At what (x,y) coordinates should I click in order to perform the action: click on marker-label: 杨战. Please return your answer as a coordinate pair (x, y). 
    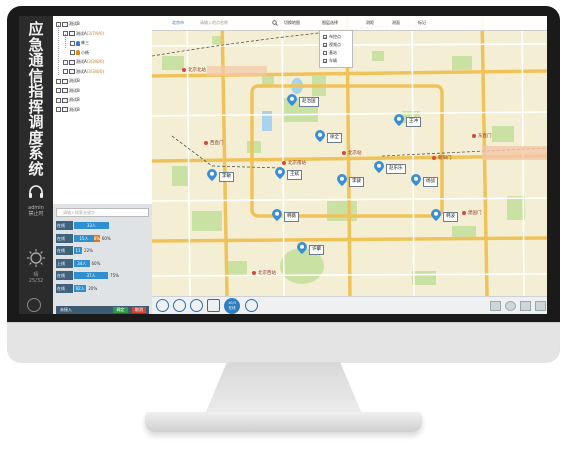
    Looking at the image, I should click on (430, 182).